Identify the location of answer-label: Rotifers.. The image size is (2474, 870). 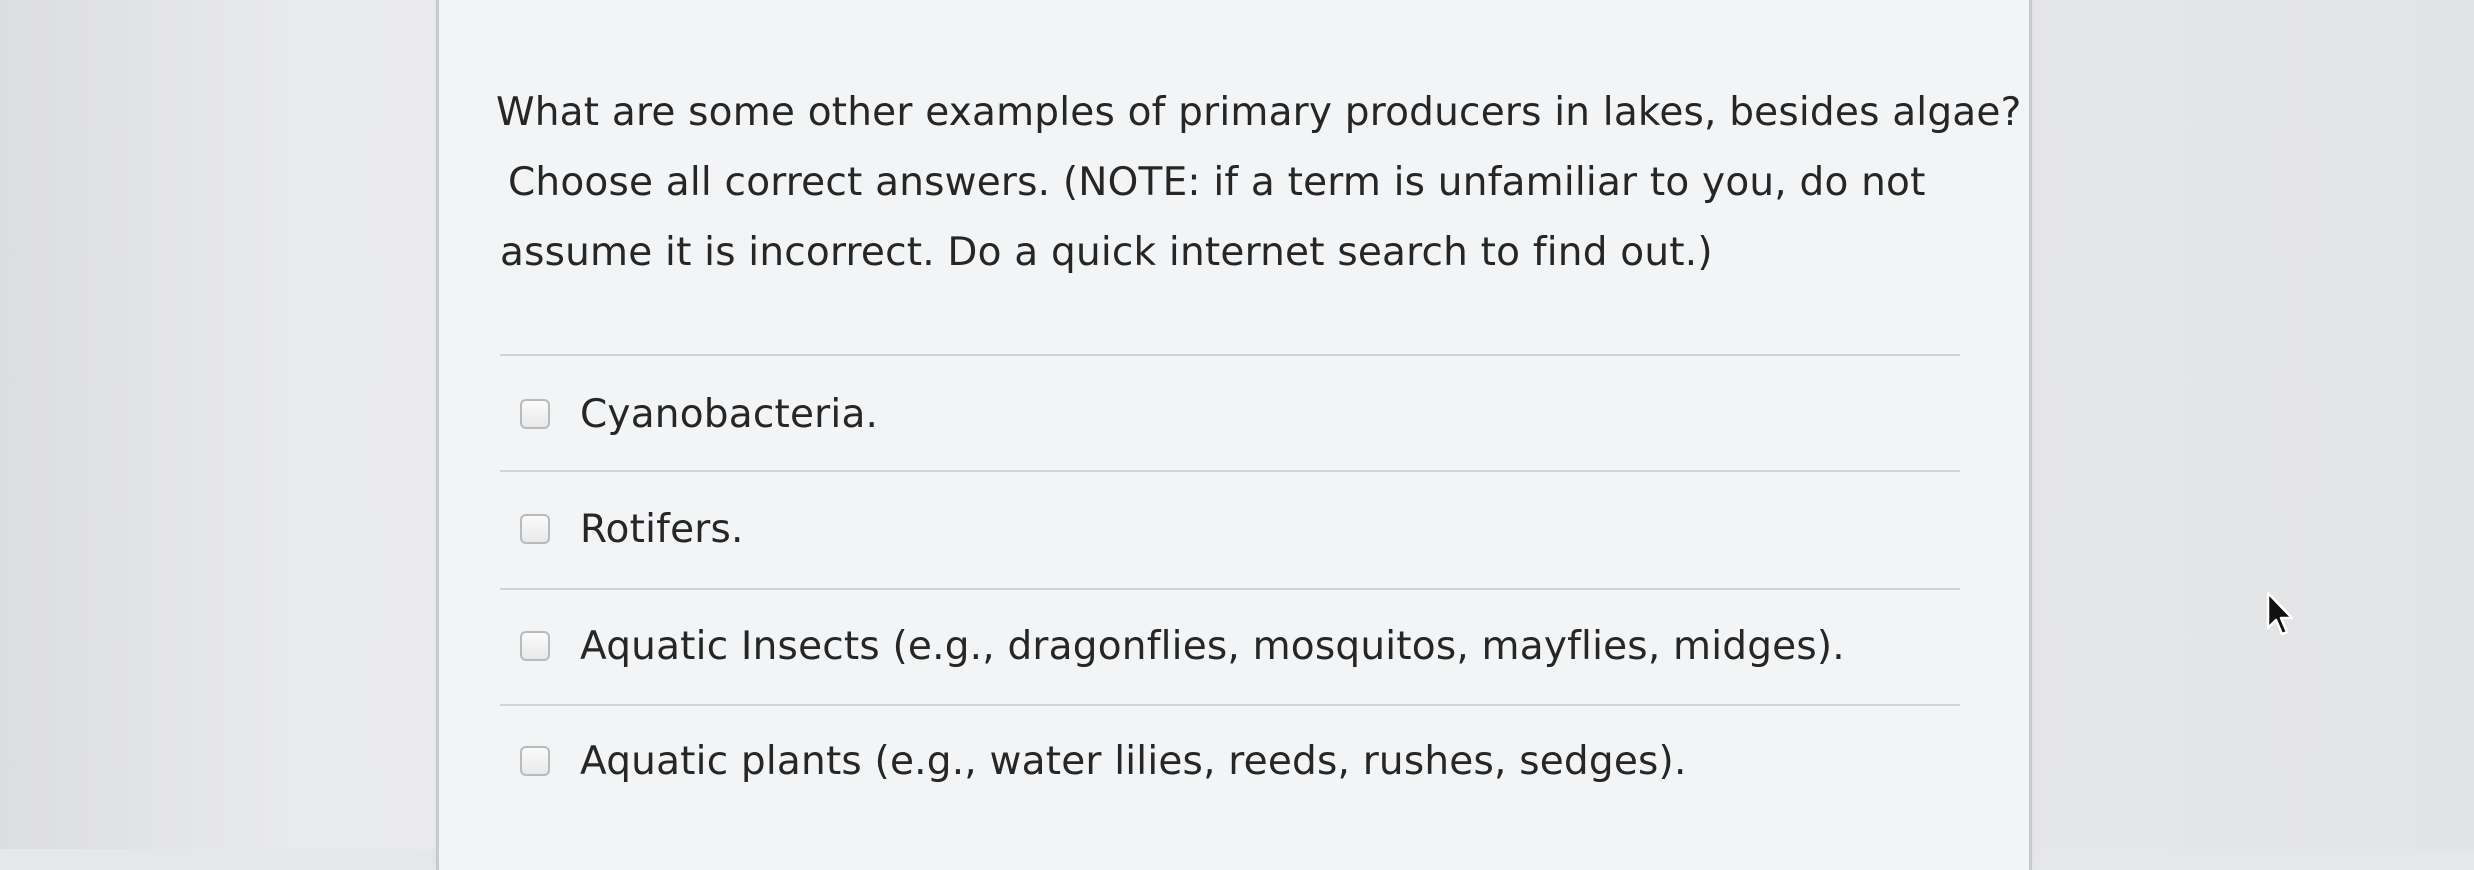
(662, 529).